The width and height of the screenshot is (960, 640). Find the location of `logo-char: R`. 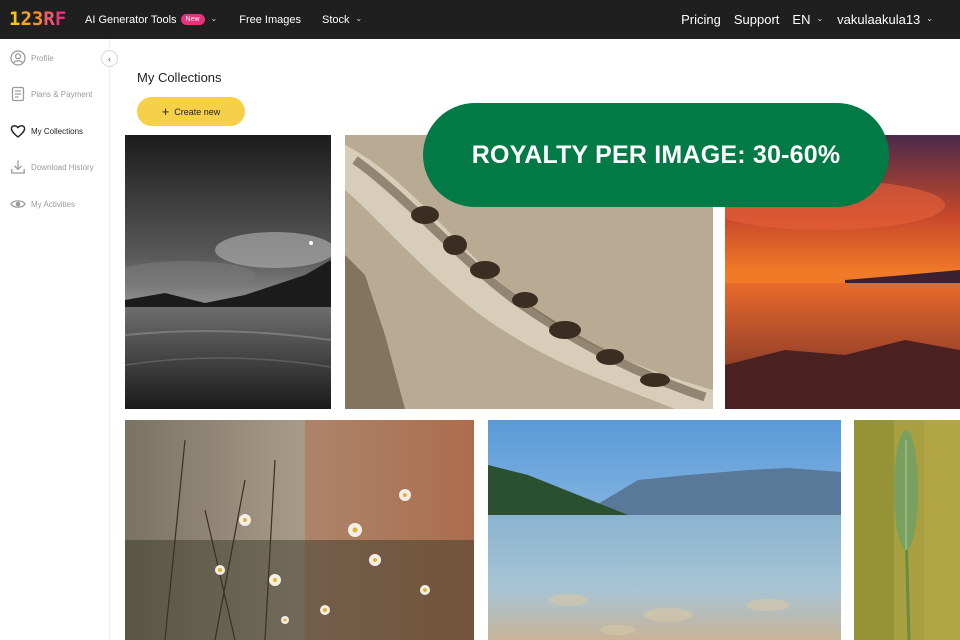

logo-char: R is located at coordinates (49, 19).